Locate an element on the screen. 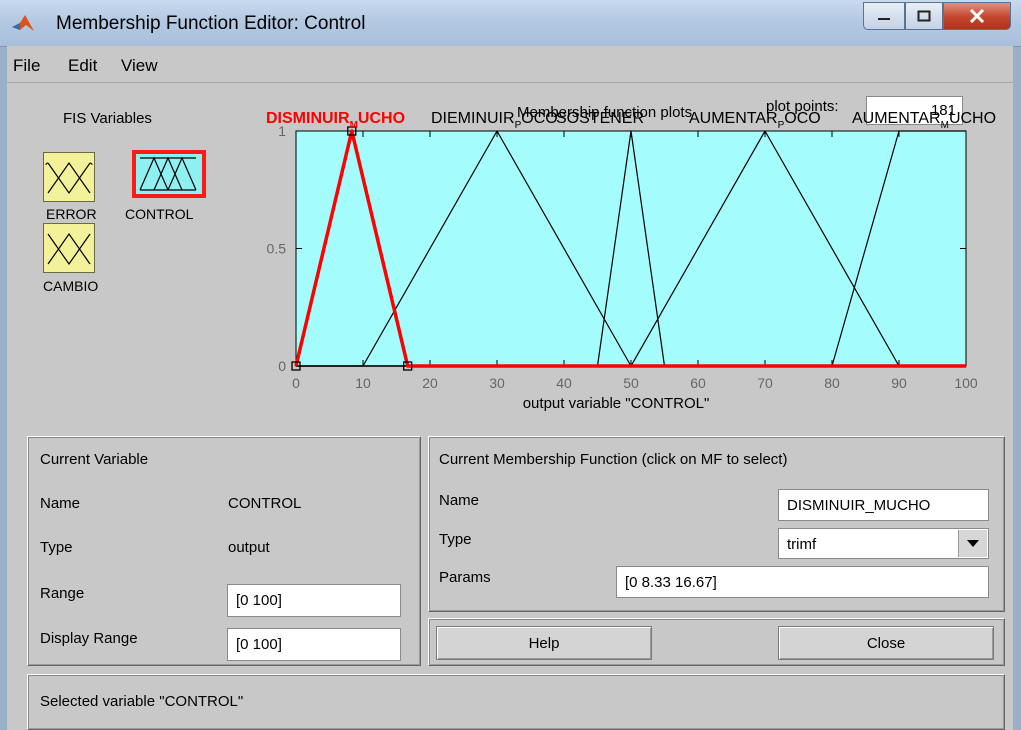 The image size is (1021, 730). x-tick-label: 0 is located at coordinates (296, 383).